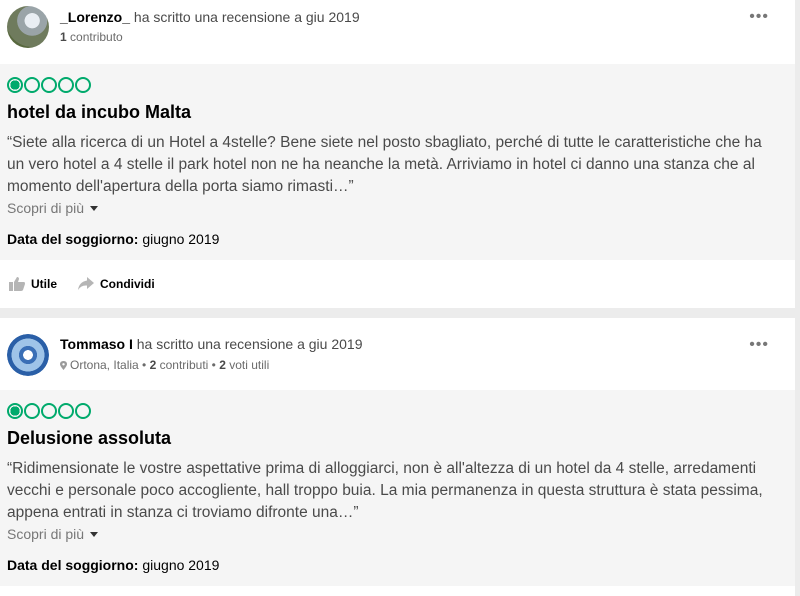  What do you see at coordinates (86, 283) in the screenshot?
I see `share-icon` at bounding box center [86, 283].